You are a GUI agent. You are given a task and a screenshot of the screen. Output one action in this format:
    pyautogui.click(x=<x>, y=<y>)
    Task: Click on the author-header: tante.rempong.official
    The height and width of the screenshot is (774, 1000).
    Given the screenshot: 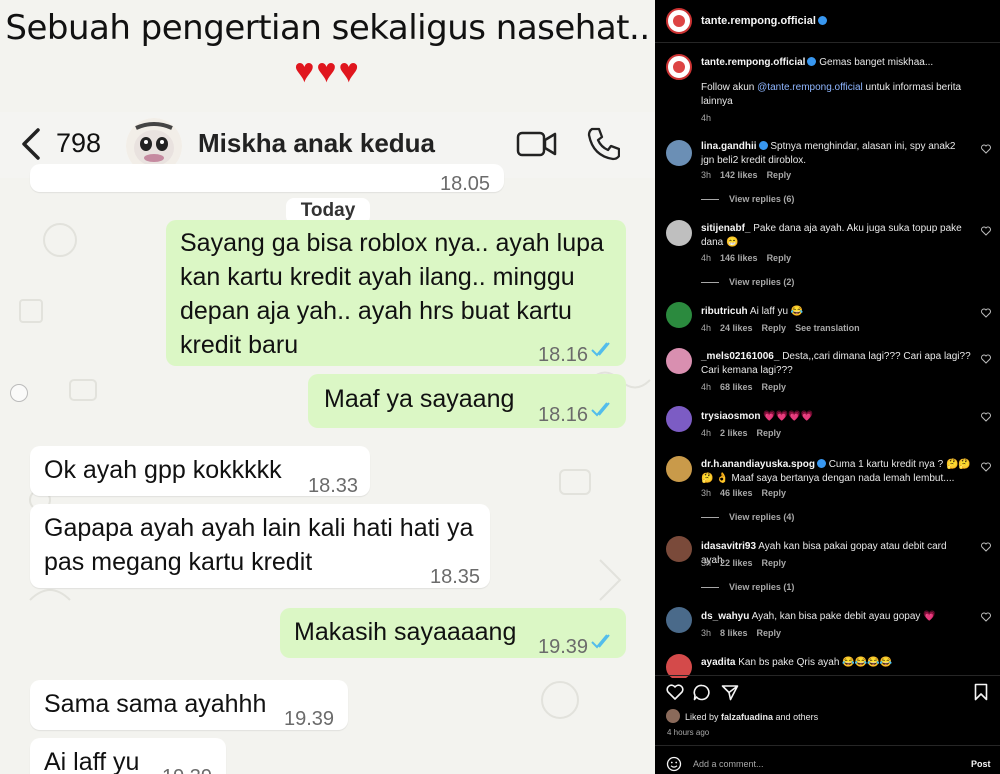 What is the action you would take?
    pyautogui.click(x=764, y=21)
    